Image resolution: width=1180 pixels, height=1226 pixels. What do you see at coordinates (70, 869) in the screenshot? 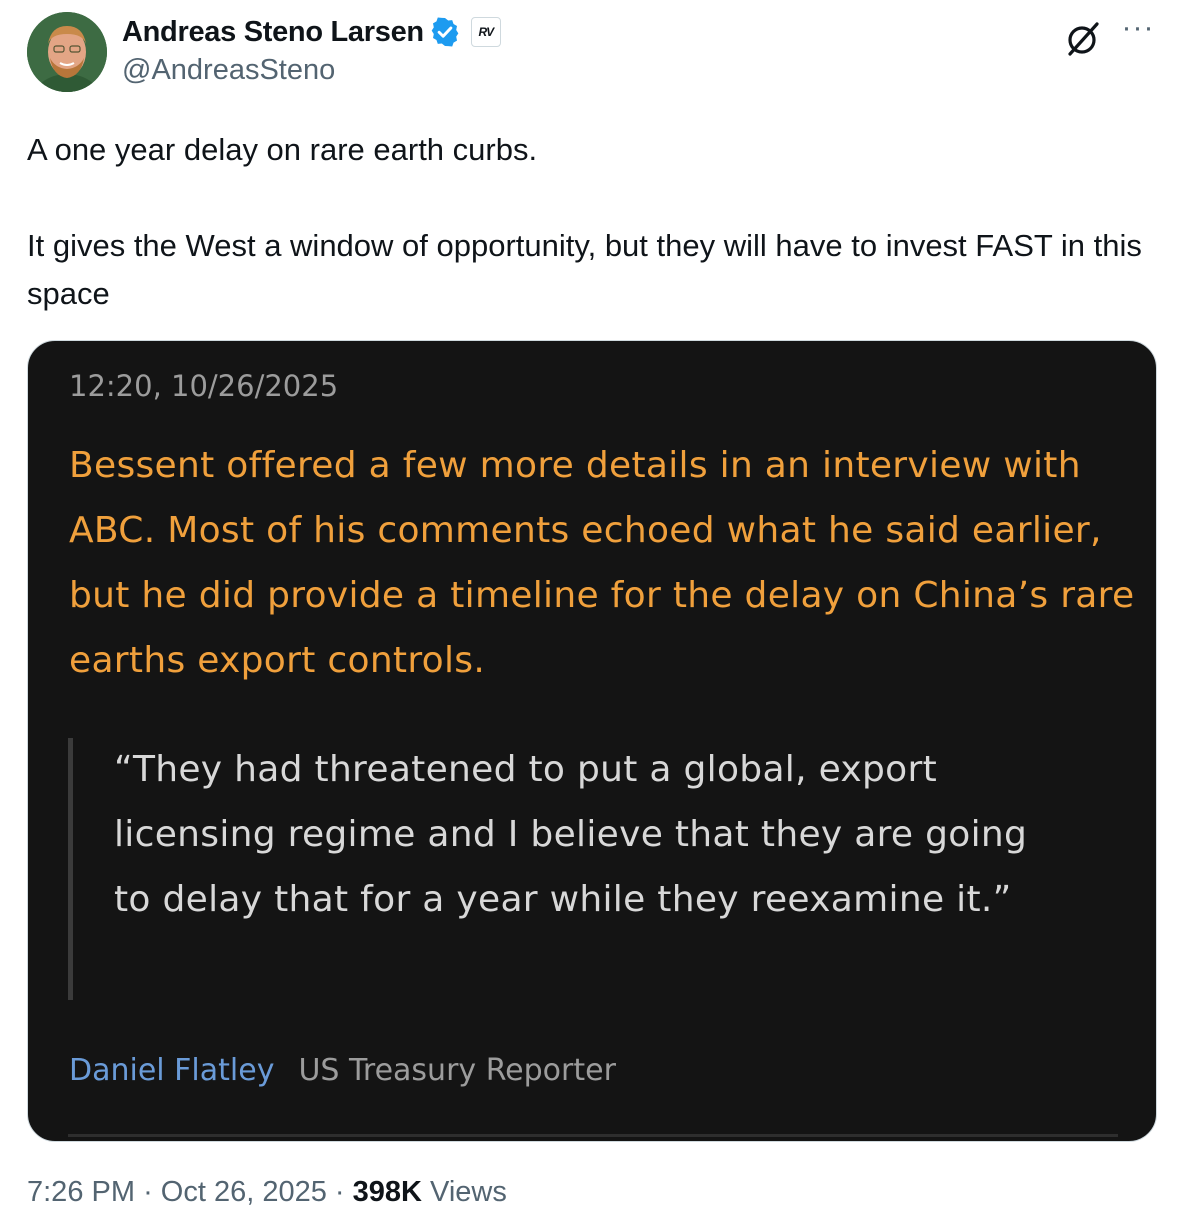
I see `quote-bar` at bounding box center [70, 869].